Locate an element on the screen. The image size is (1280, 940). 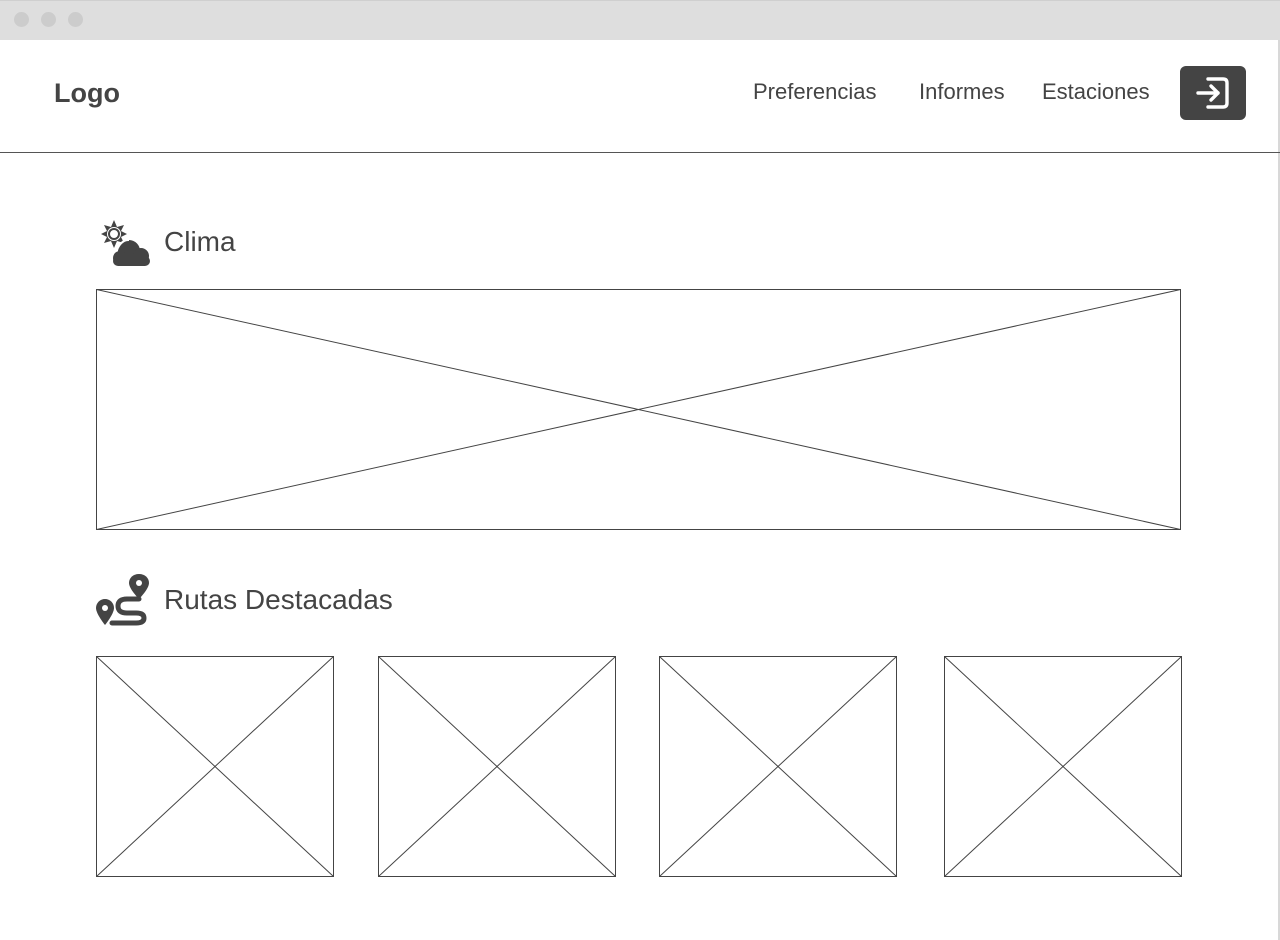
rutas-title: Rutas Destacadas is located at coordinates (278, 599).